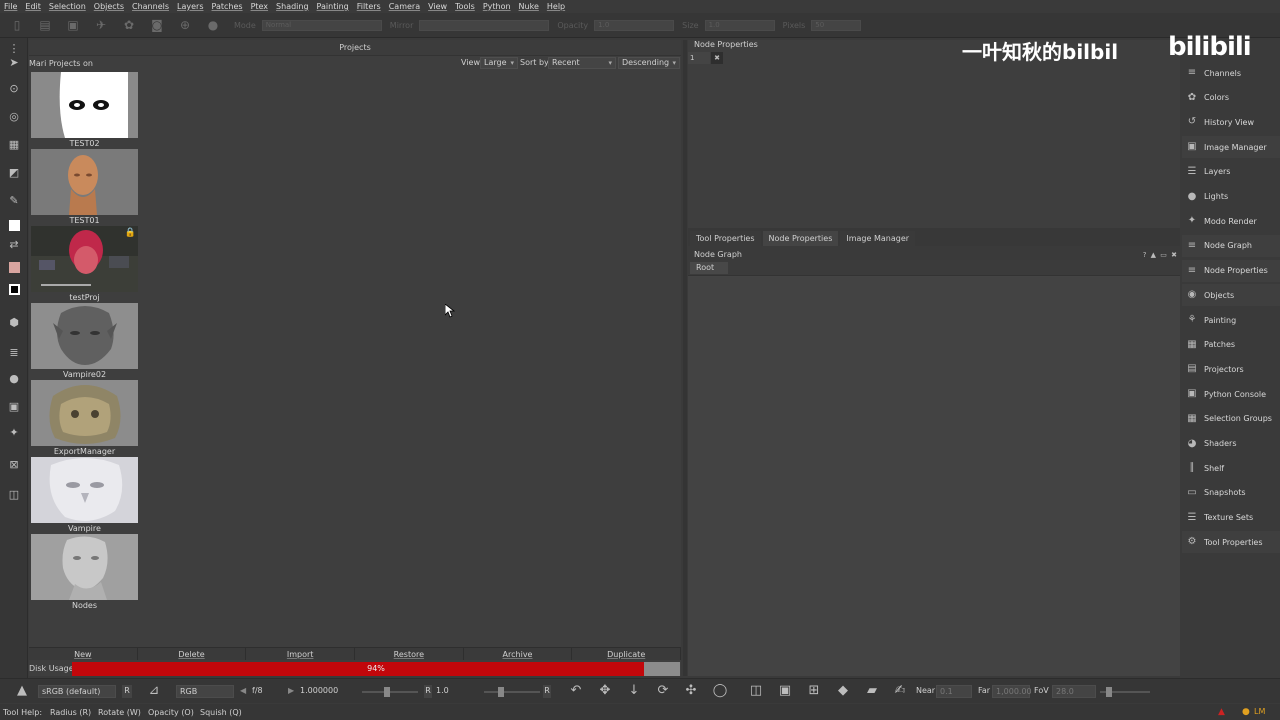 The width and height of the screenshot is (1280, 720). Describe the element at coordinates (1231, 345) in the screenshot. I see `palette-patches: ▦ Patches` at that location.